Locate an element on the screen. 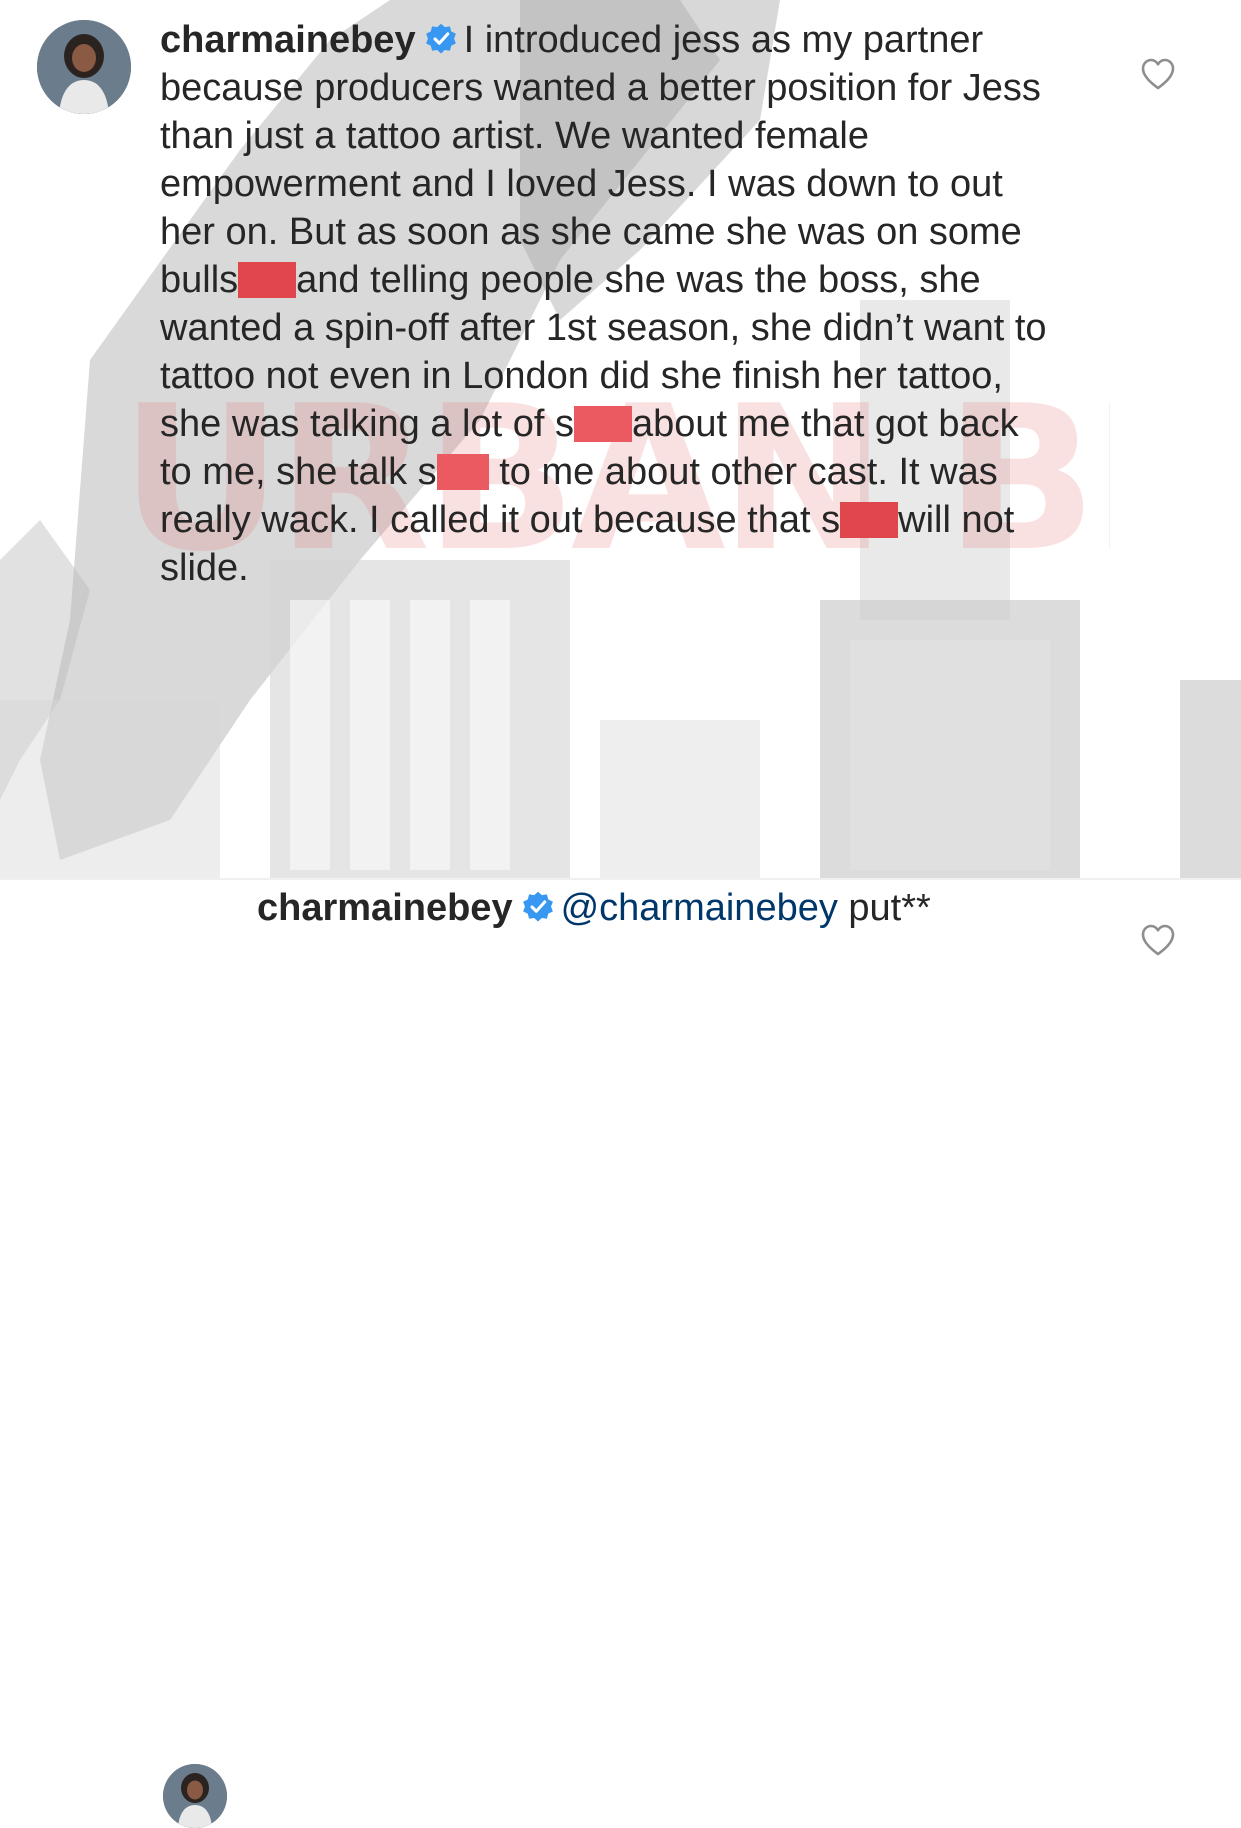 The height and width of the screenshot is (1828, 1241). mention-link: @charmainebey is located at coordinates (699, 908).